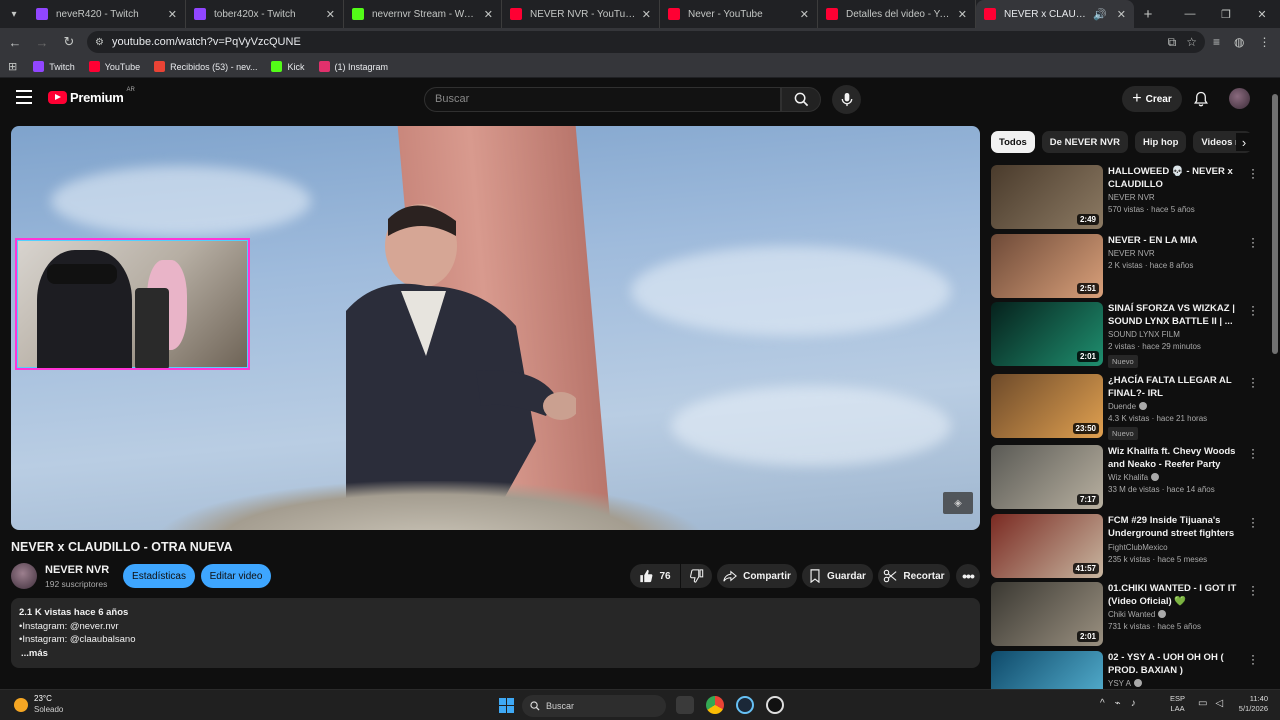 The image size is (1280, 720). What do you see at coordinates (581, 14) in the screenshot?
I see `browser-tab: NEVER NVR - YouTube ✕` at bounding box center [581, 14].